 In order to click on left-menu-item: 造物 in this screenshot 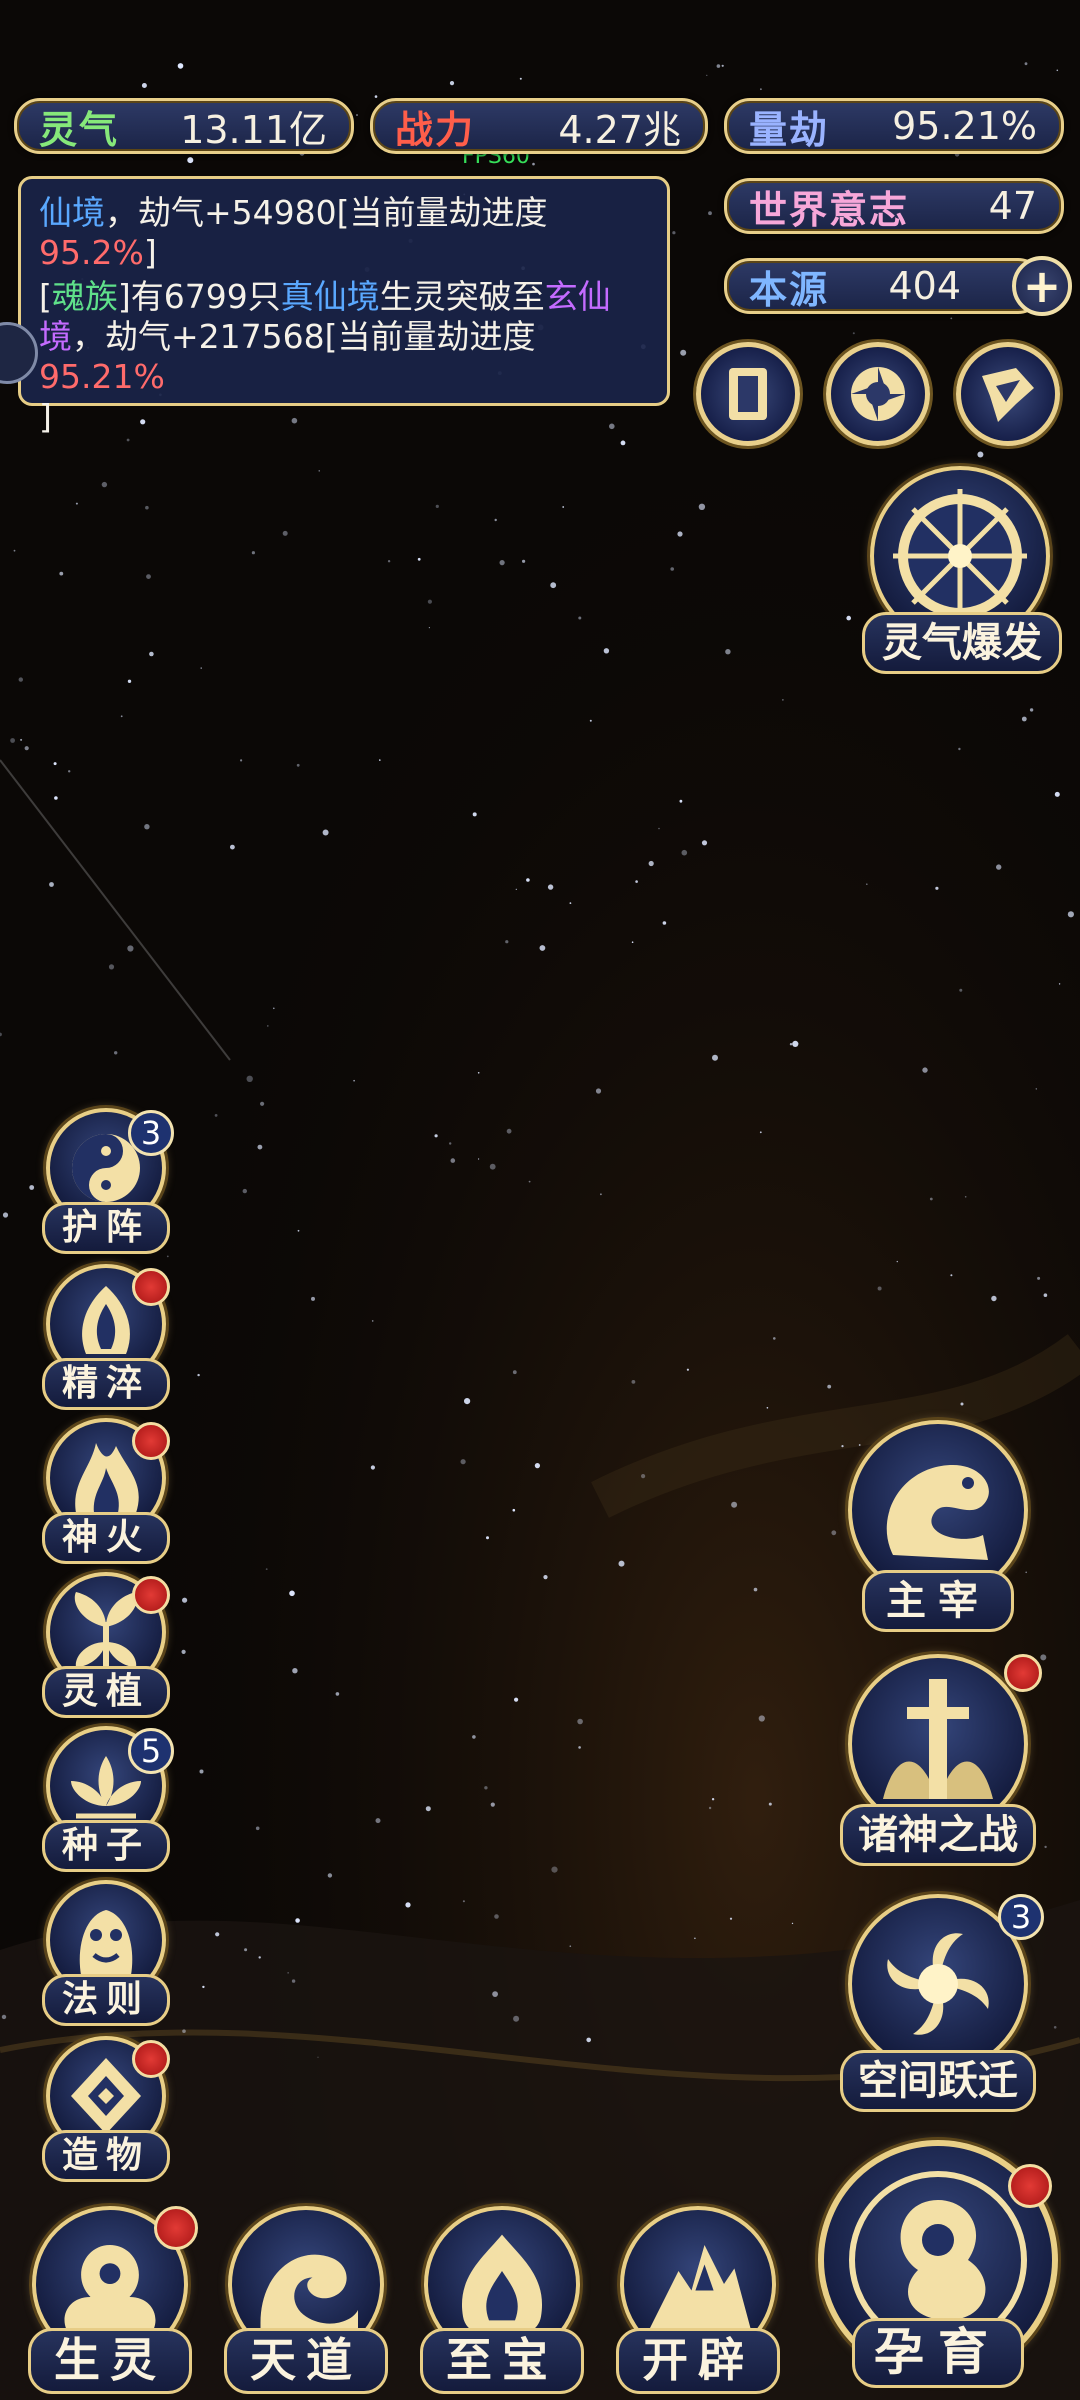, I will do `click(110, 2111)`.